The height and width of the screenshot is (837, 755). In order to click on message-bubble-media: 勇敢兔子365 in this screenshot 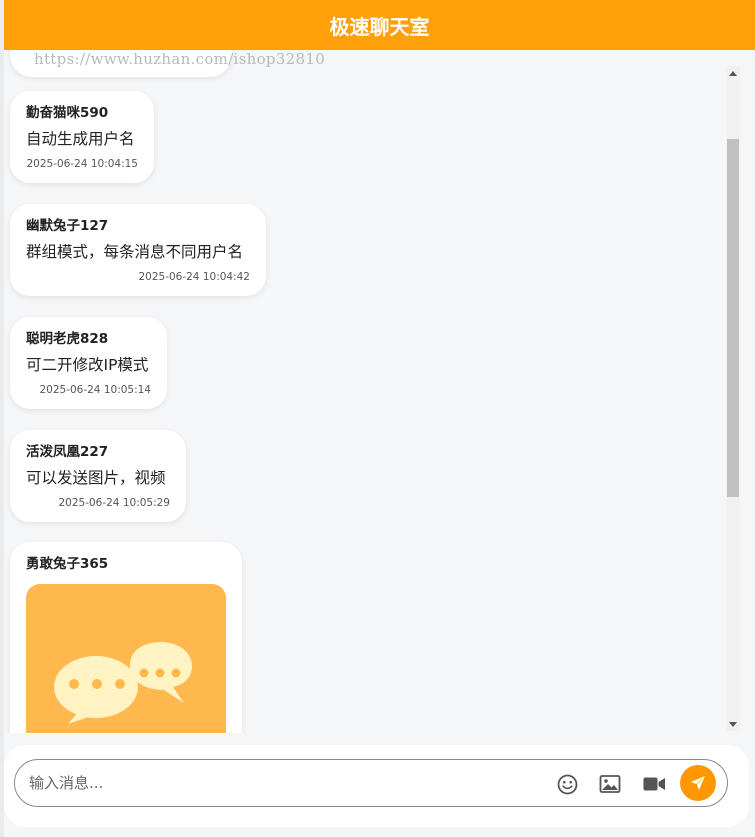, I will do `click(126, 637)`.